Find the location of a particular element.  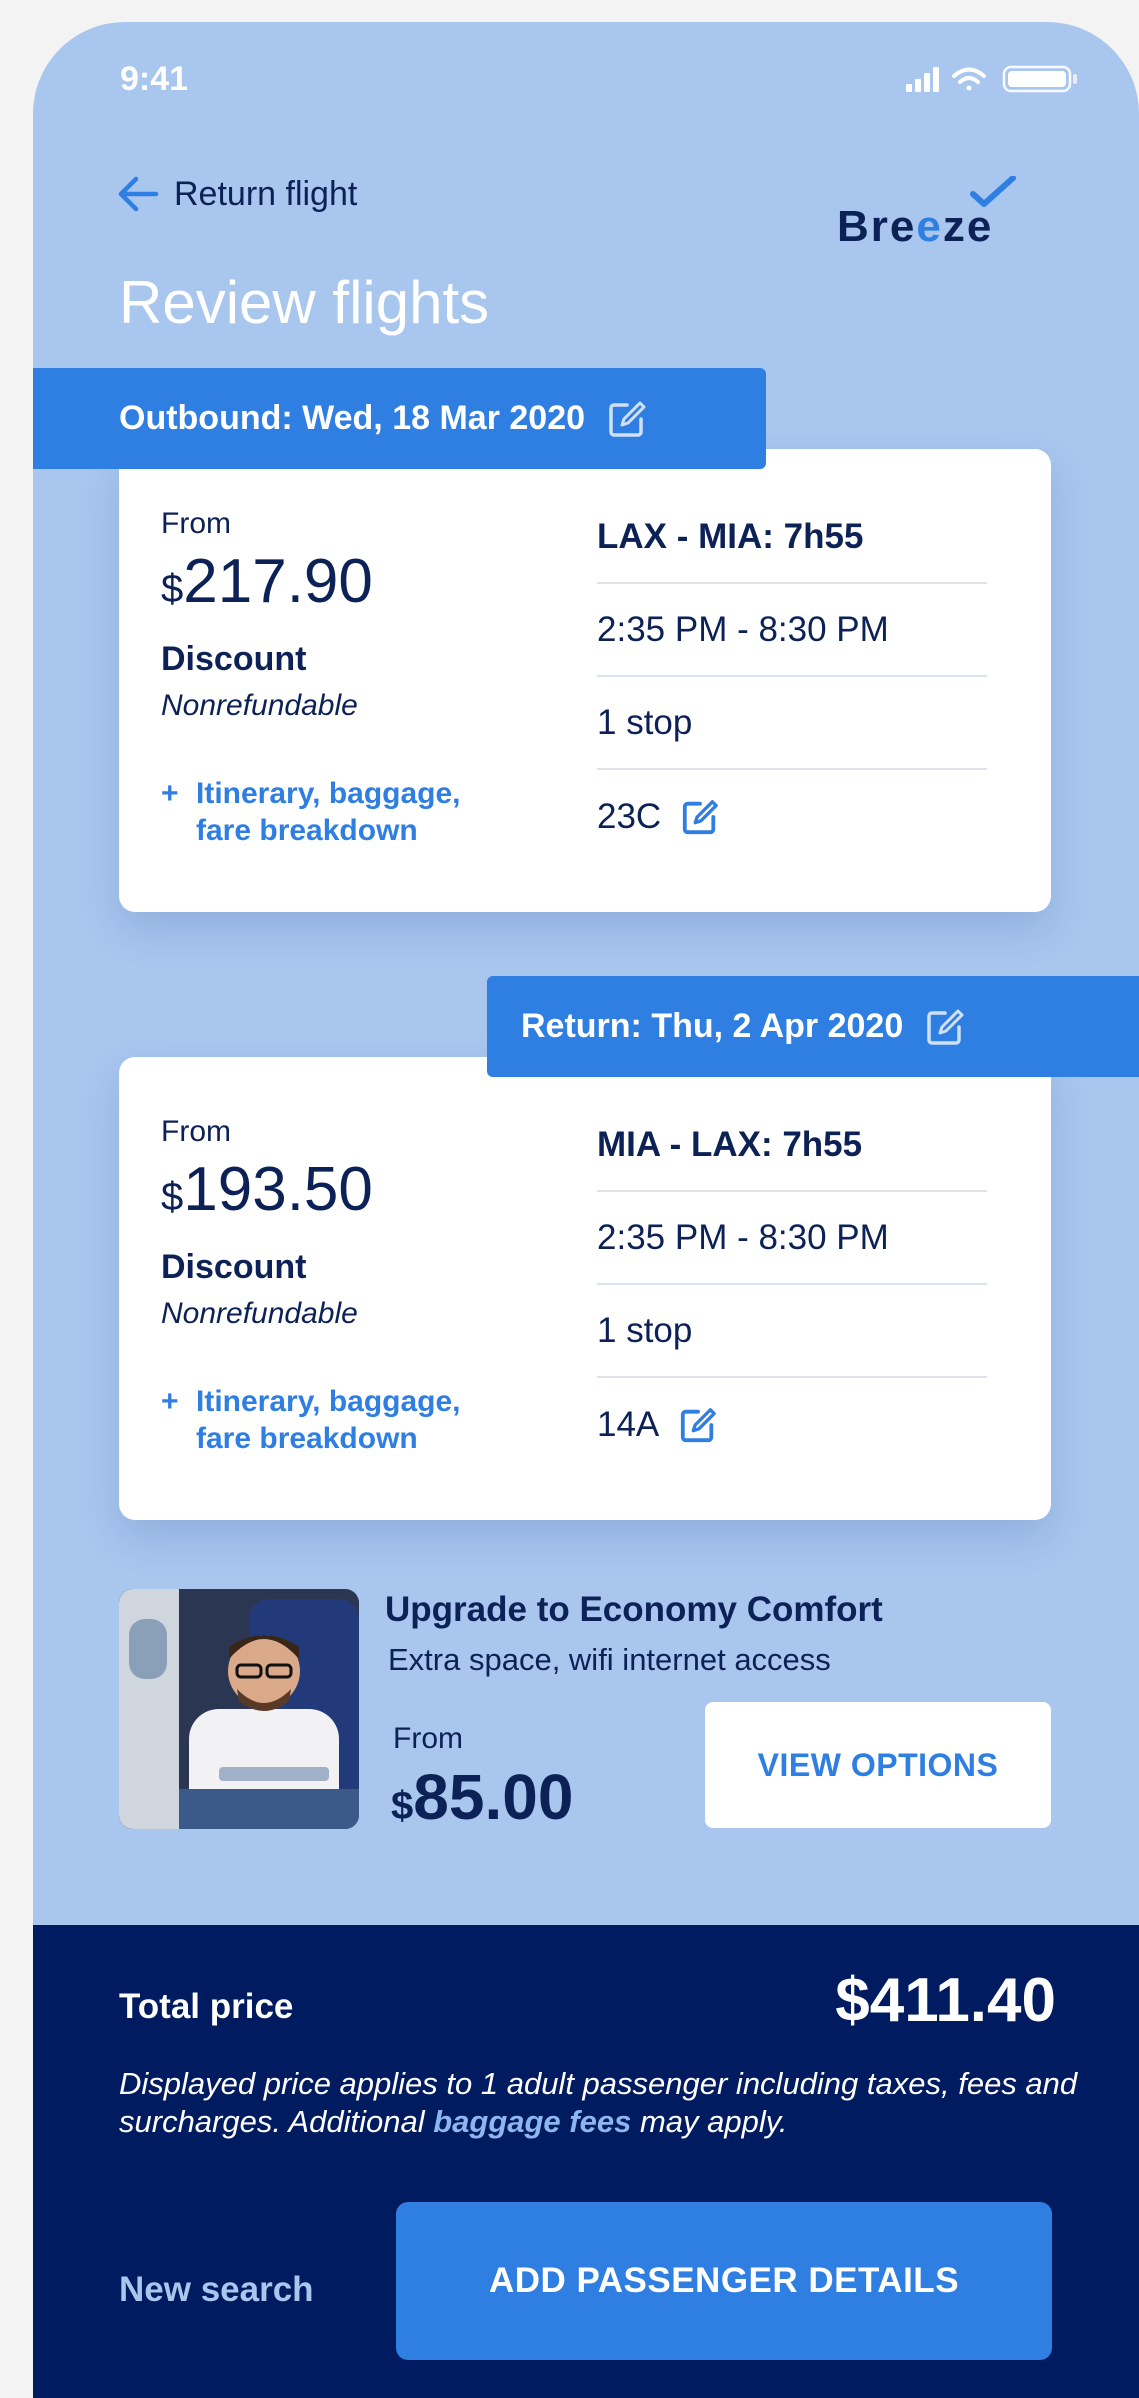

page-title: Review flights is located at coordinates (304, 302).